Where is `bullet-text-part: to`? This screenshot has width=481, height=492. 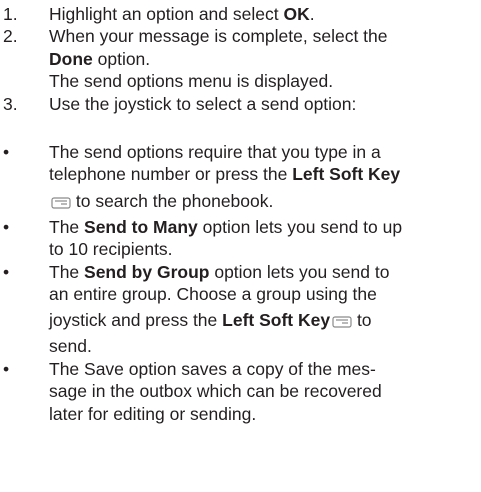 bullet-text-part: to is located at coordinates (362, 320).